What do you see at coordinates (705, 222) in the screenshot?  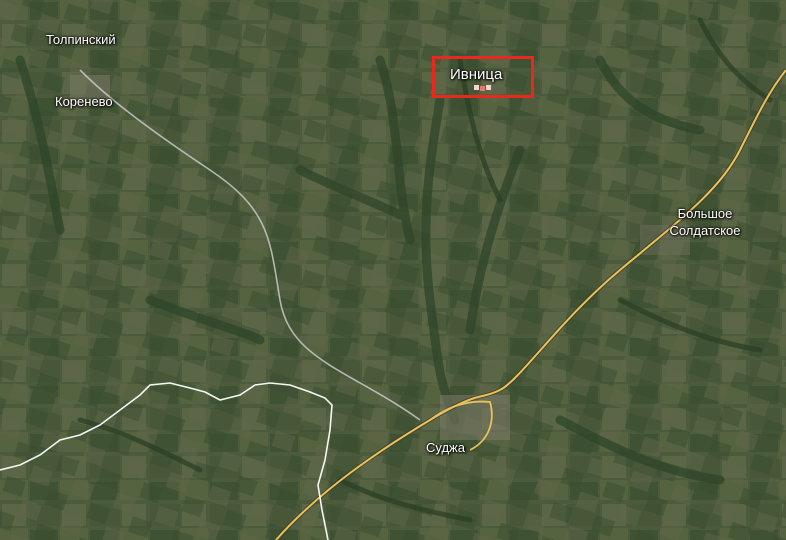 I see `place-label-bolshoe-soldatskoe: Большое Солдатское` at bounding box center [705, 222].